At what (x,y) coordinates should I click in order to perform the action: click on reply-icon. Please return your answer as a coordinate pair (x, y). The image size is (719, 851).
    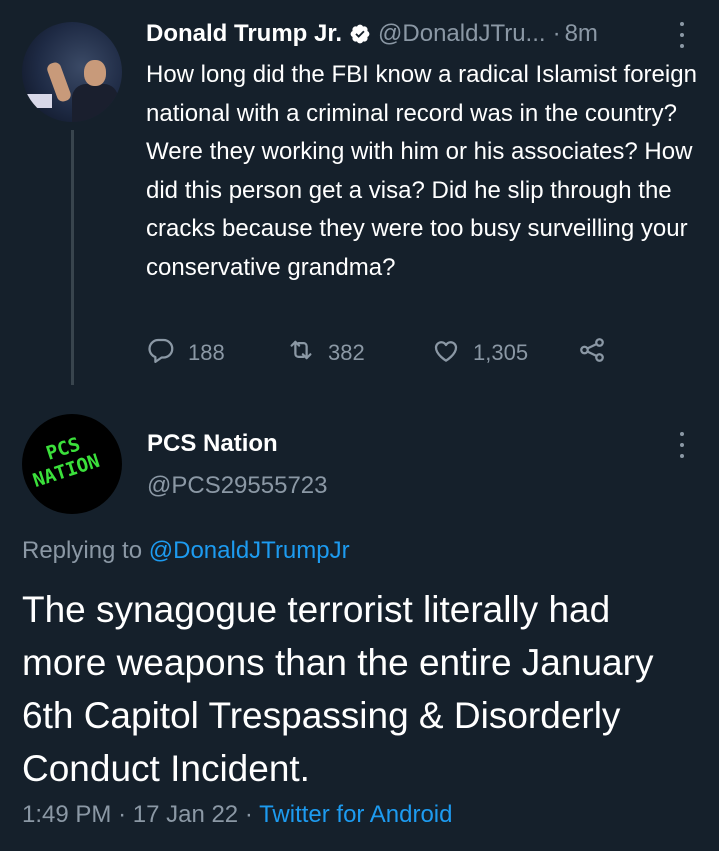
    Looking at the image, I should click on (161, 353).